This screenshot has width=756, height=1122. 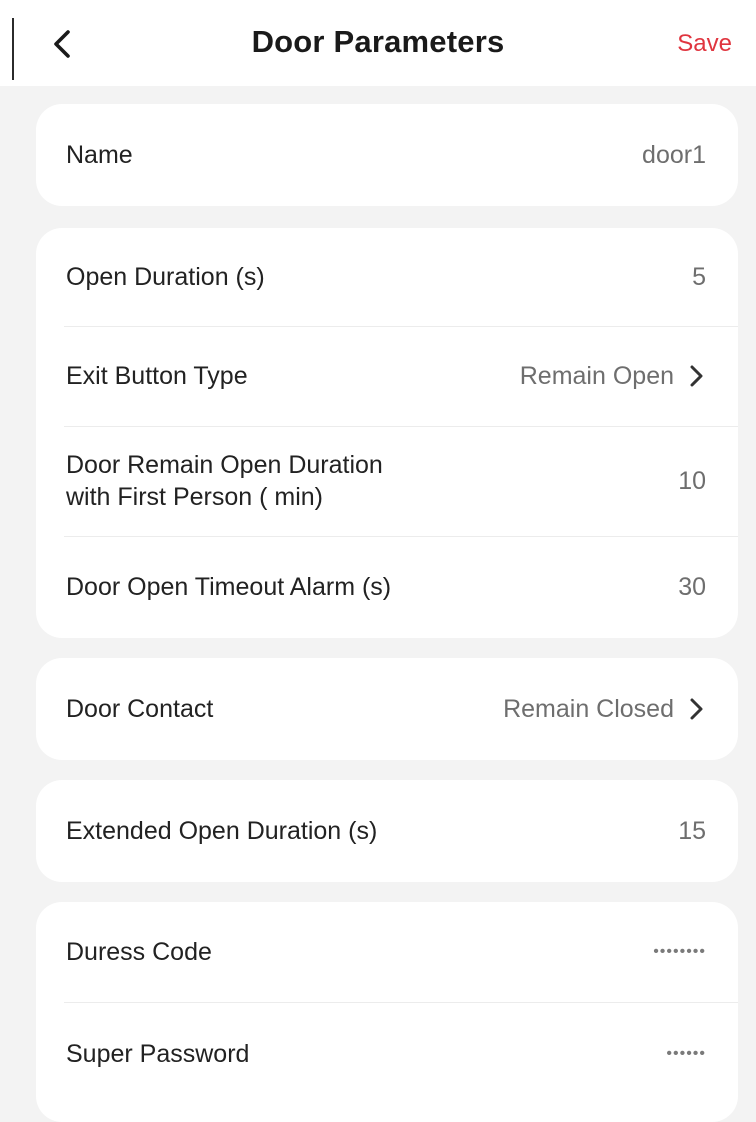 I want to click on name-value-wrap: door1, so click(x=674, y=155).